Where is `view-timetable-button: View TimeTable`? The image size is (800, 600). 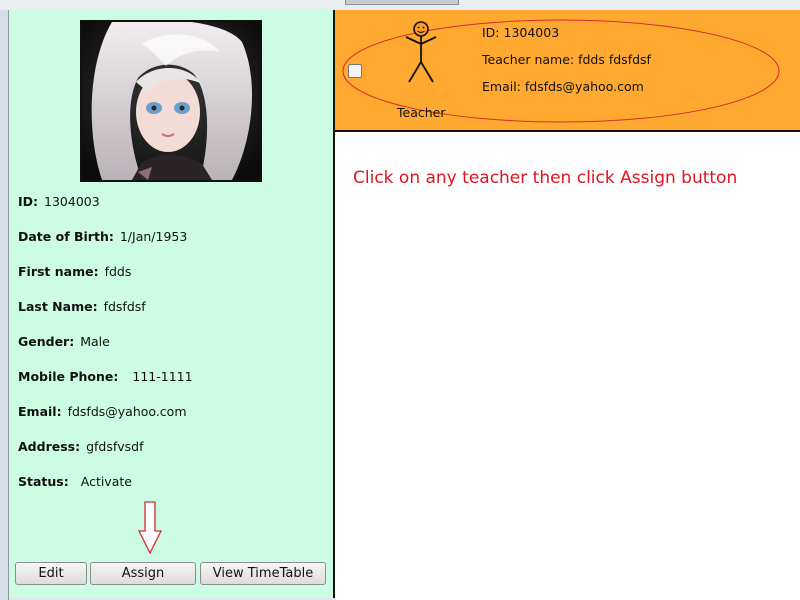
view-timetable-button: View TimeTable is located at coordinates (263, 573).